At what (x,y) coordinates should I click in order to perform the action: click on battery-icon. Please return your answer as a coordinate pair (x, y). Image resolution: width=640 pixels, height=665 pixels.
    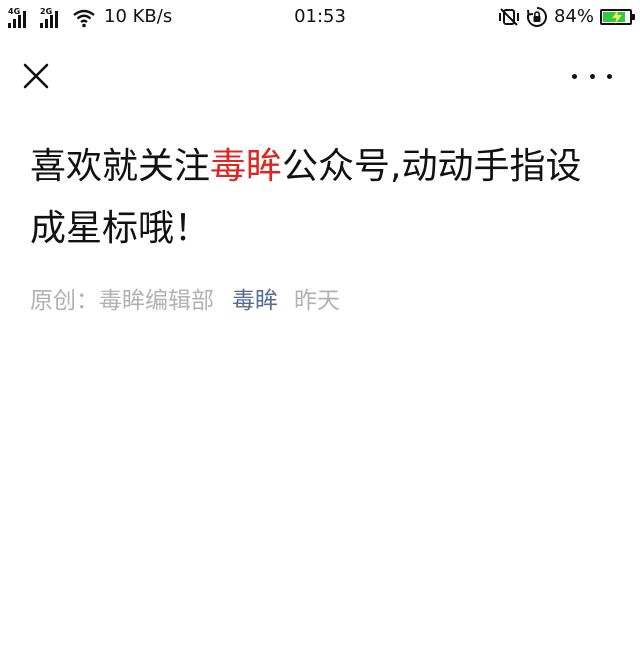
    Looking at the image, I should click on (617, 17).